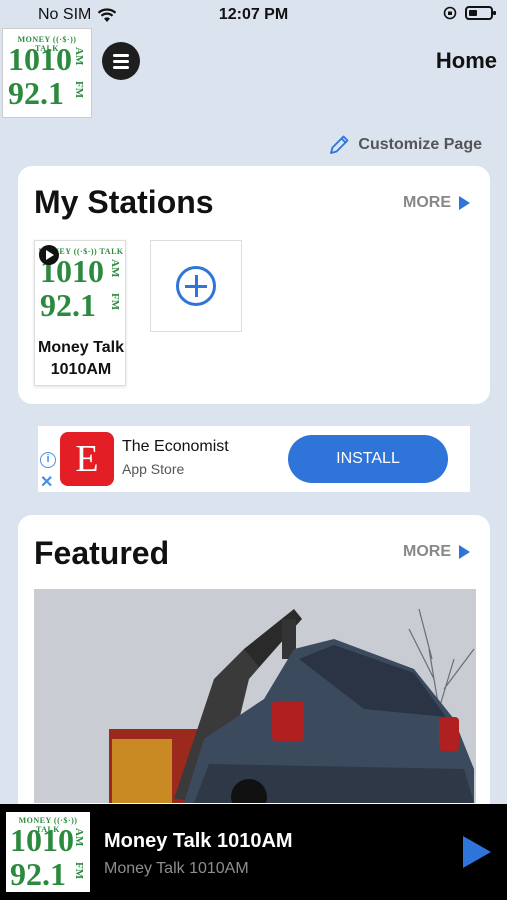  I want to click on customize-label: Customize Page, so click(420, 144).